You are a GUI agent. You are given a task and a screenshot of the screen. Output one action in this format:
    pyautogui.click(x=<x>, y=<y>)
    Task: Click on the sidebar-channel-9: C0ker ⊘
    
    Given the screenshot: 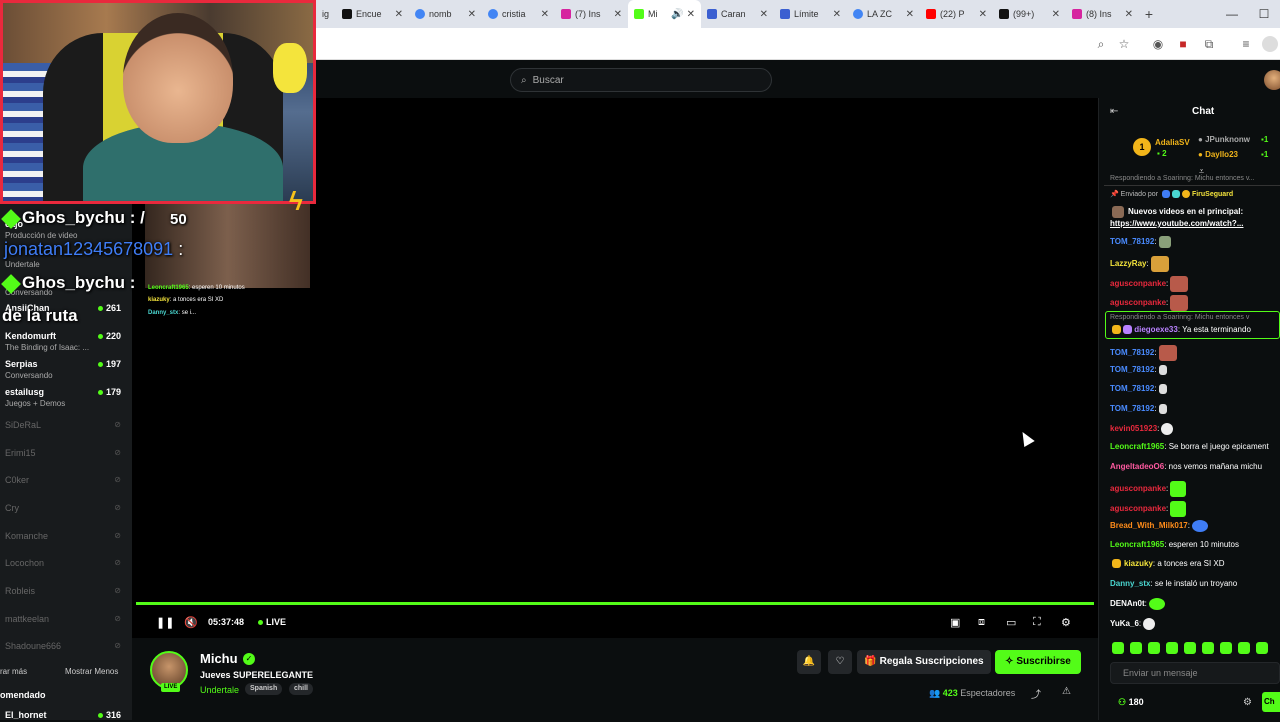 What is the action you would take?
    pyautogui.click(x=66, y=488)
    